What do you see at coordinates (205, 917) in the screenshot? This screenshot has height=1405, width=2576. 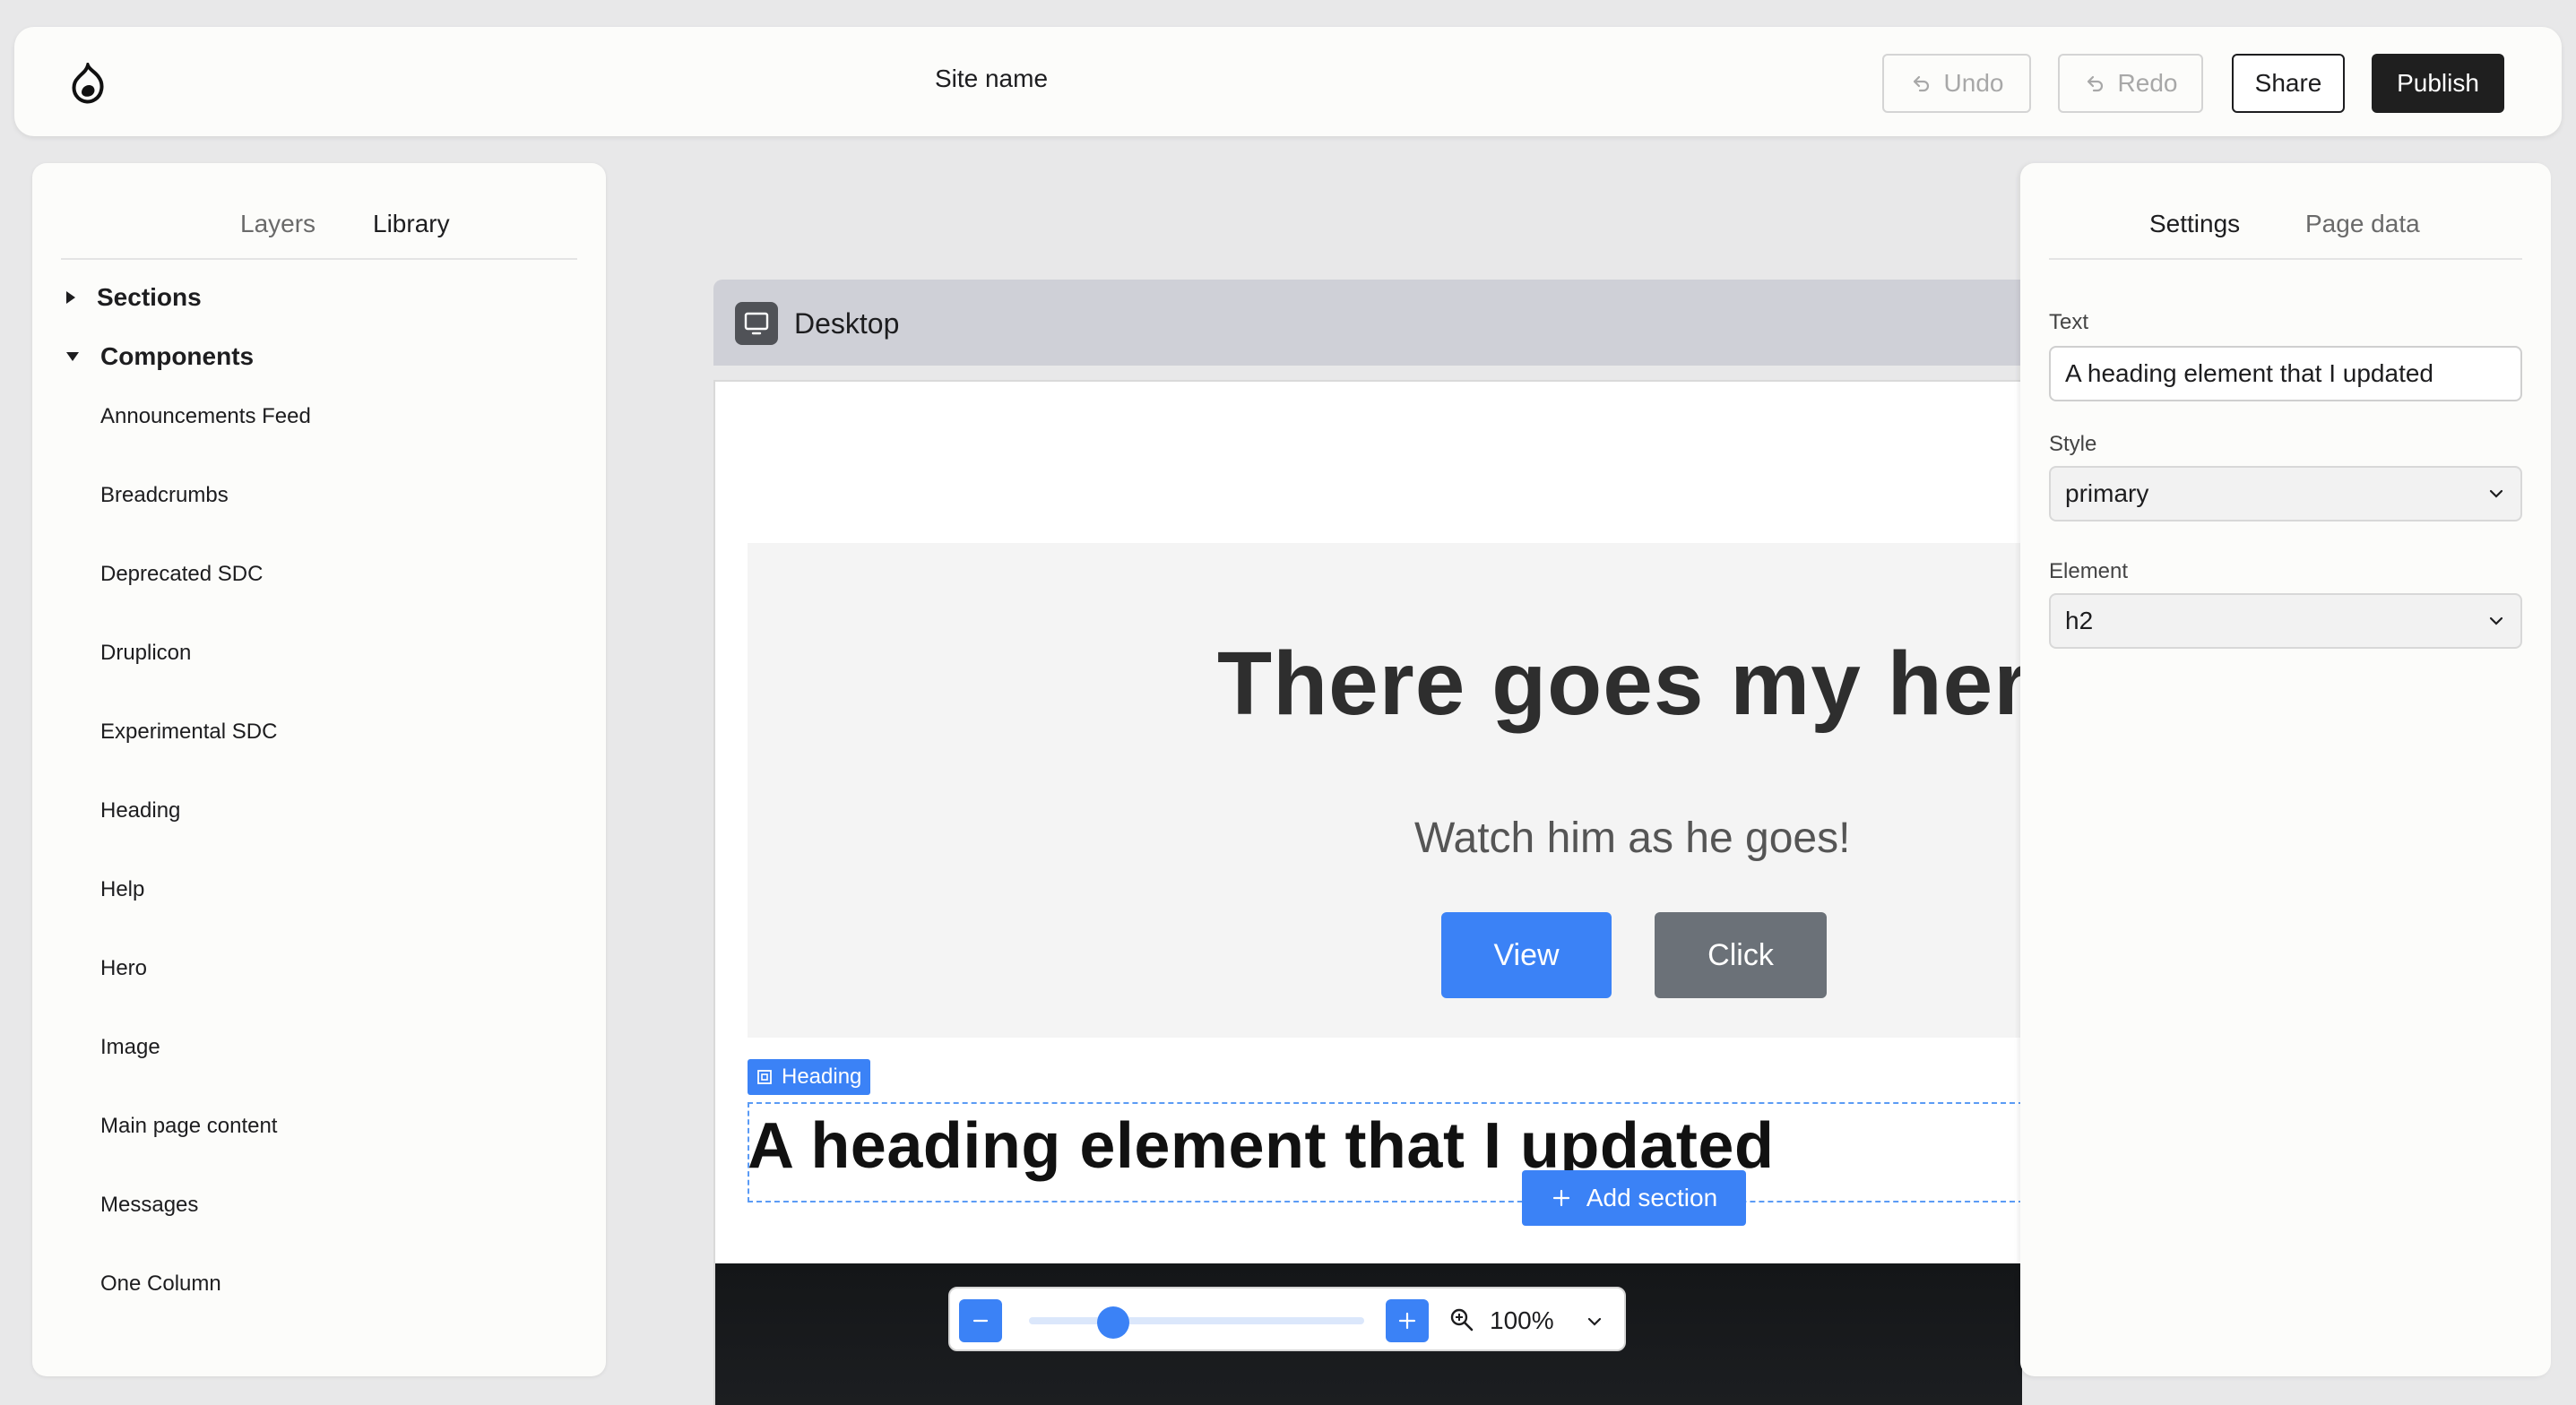 I see `component-item-help: Help` at bounding box center [205, 917].